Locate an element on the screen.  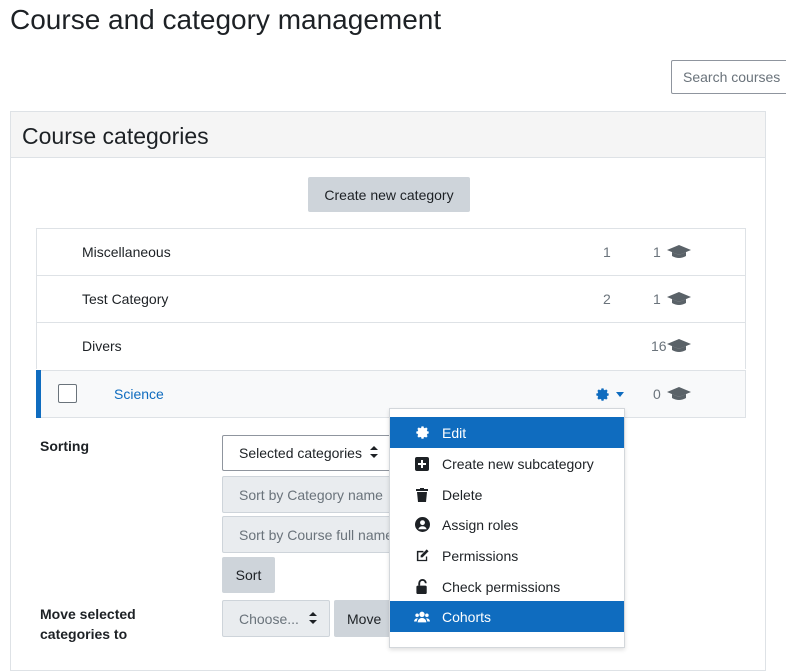
menu-item-create-subcategory: Create new subcategory is located at coordinates (507, 463).